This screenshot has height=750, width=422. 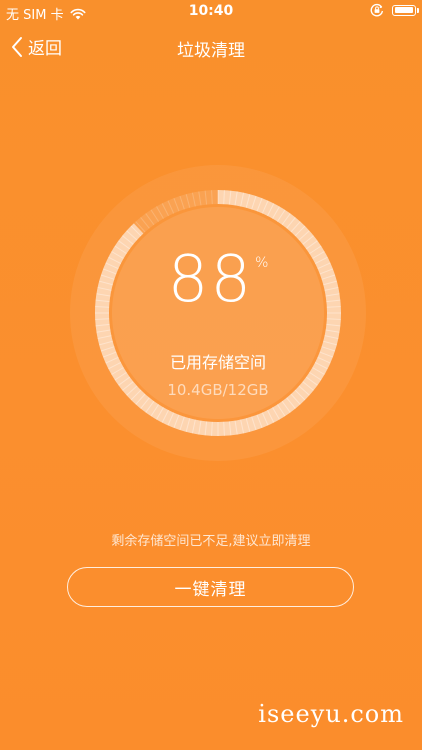 I want to click on one-click-clean-button: 一键清理, so click(x=210, y=587).